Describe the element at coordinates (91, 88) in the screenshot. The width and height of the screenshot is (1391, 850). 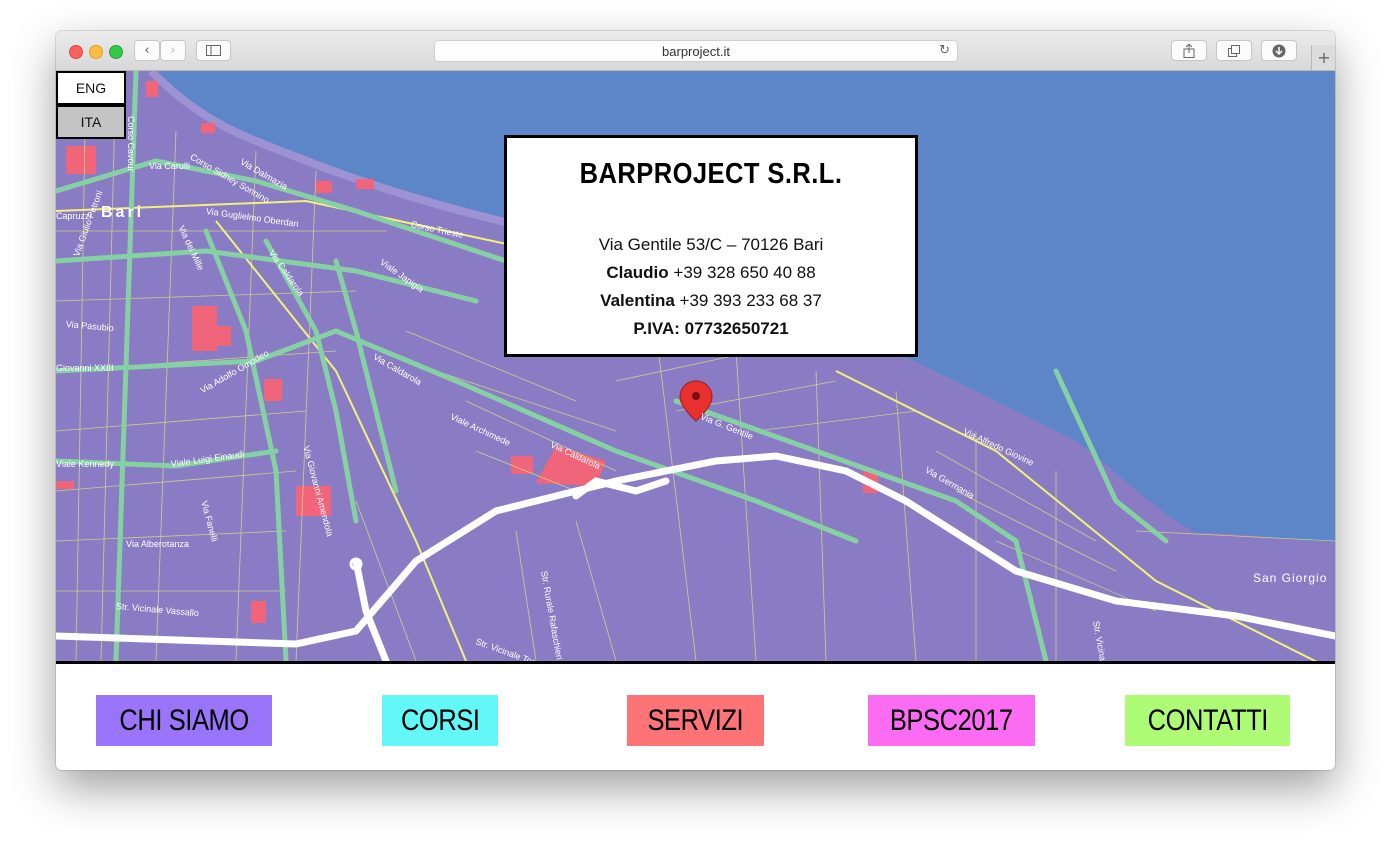
I see `lang-eng-button: ENG` at that location.